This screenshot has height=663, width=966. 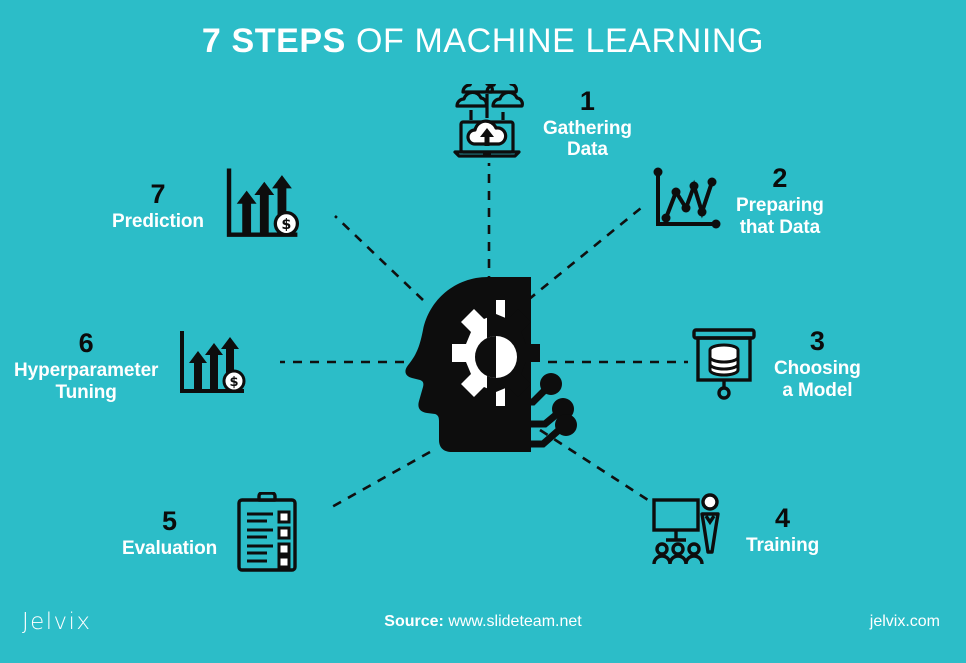 I want to click on step-4-text: 4 Training, so click(x=782, y=530).